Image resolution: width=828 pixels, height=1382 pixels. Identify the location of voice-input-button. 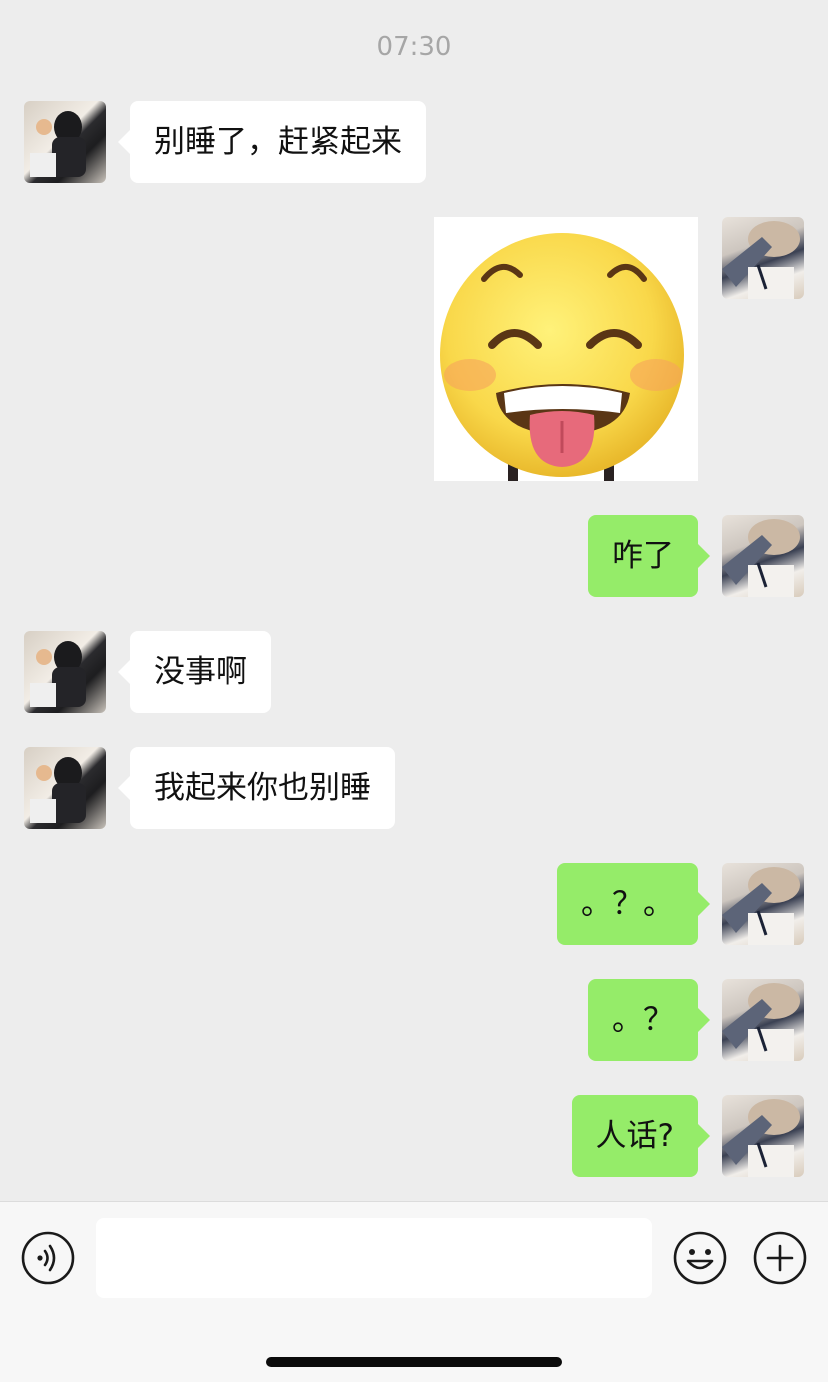
(48, 1258).